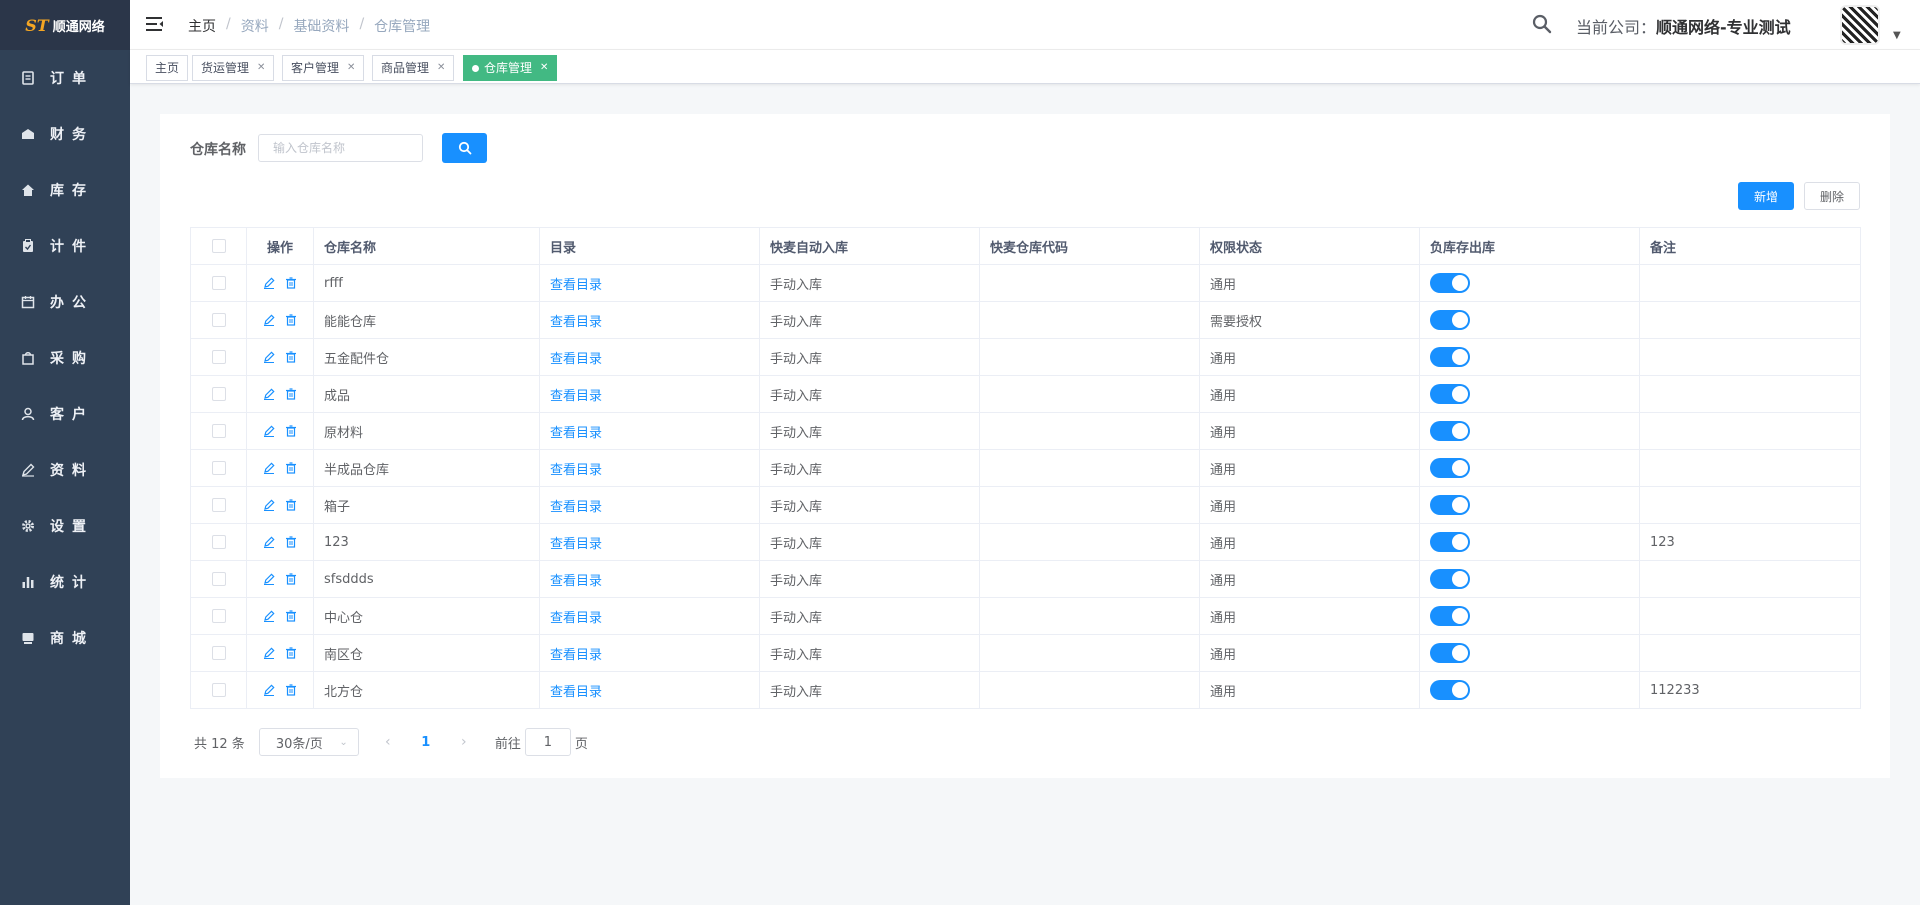  What do you see at coordinates (65, 638) in the screenshot?
I see `sidebar-item: 商城` at bounding box center [65, 638].